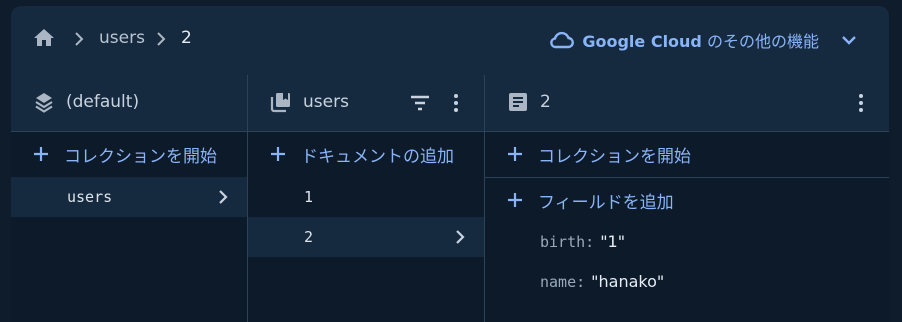  I want to click on add-field-button: フィールドを追加, so click(687, 200).